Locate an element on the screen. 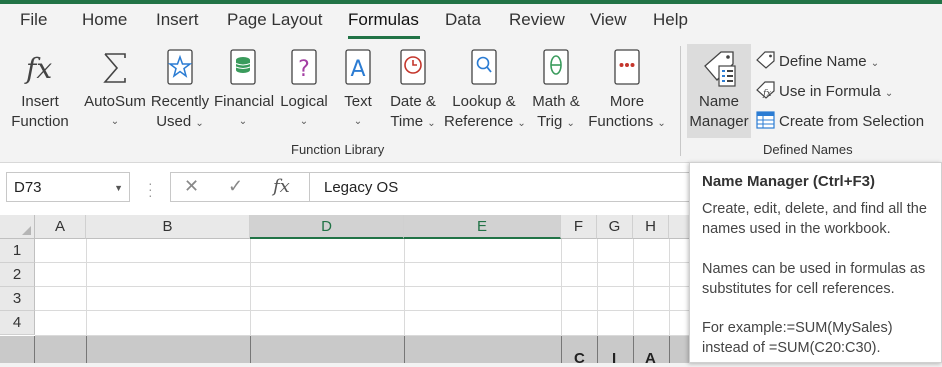 This screenshot has height=367, width=942. sigma-icon is located at coordinates (115, 68).